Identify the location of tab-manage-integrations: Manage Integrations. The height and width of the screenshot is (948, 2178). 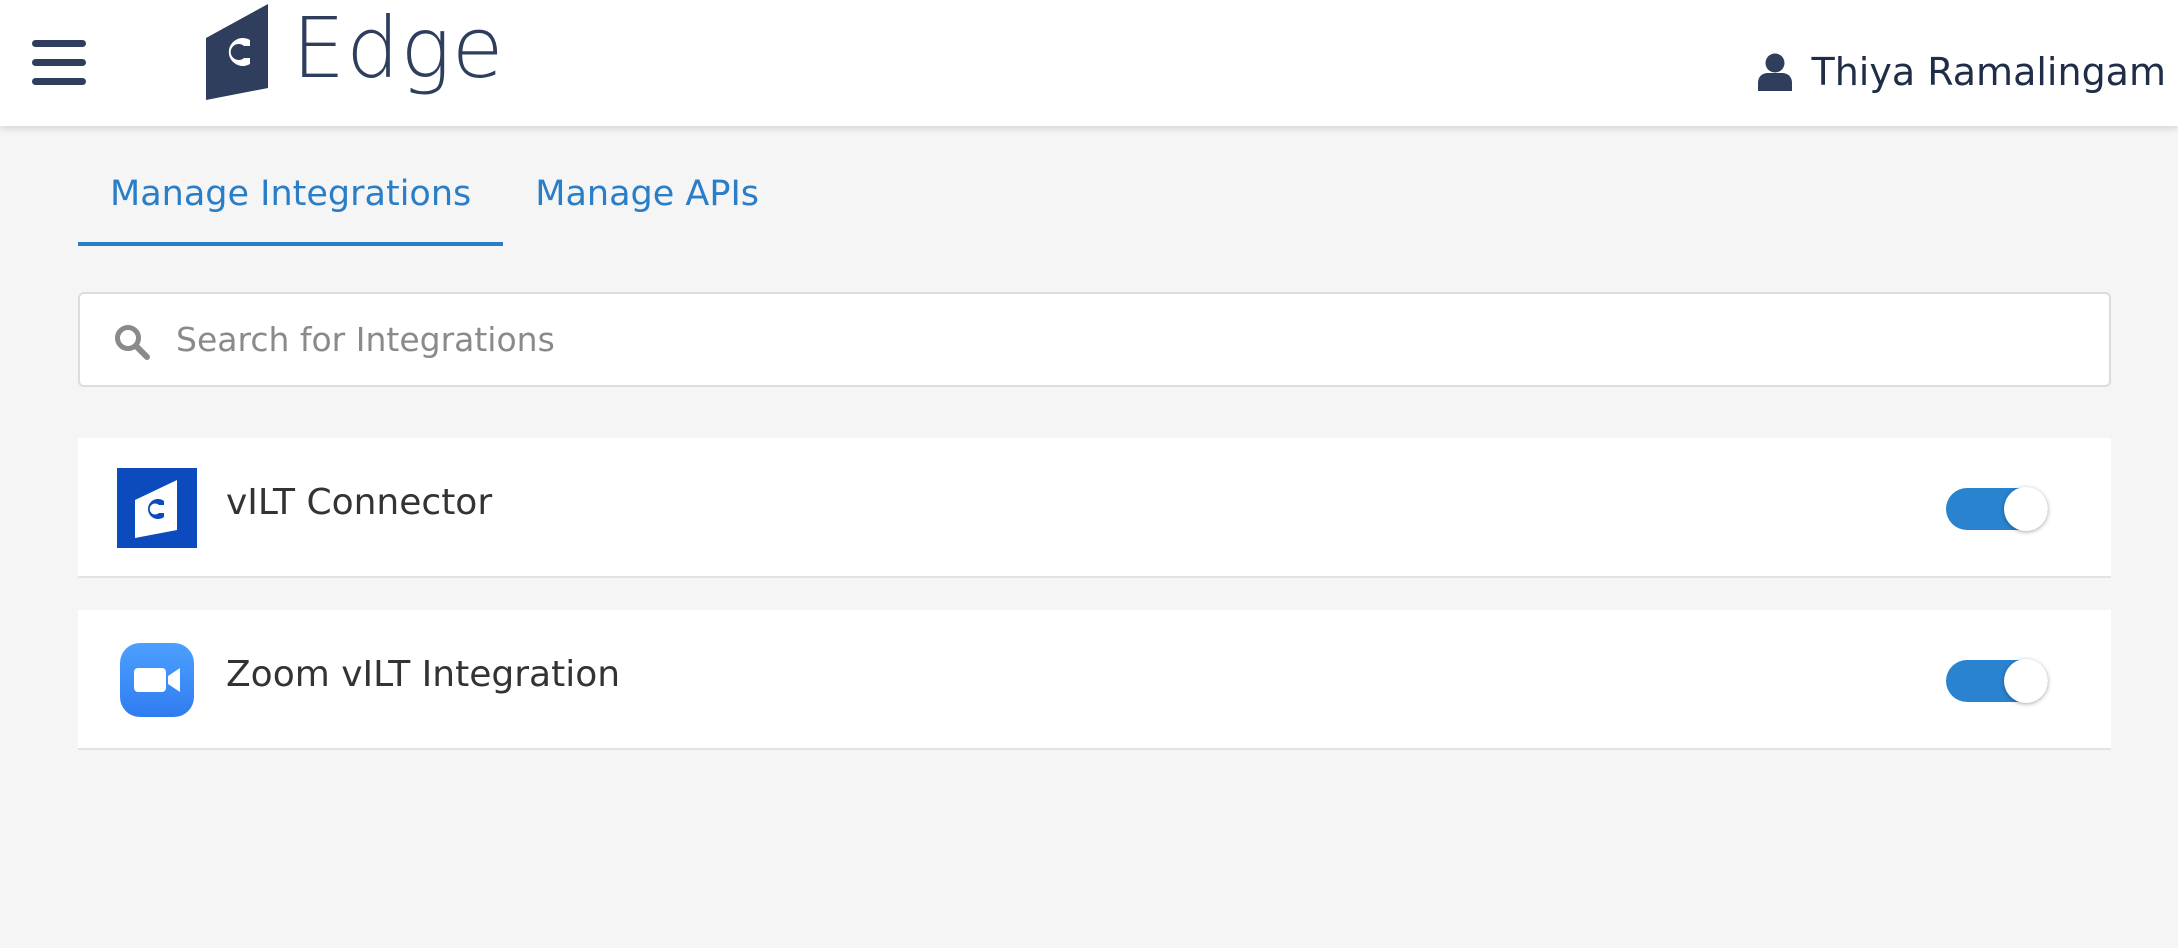
(291, 201).